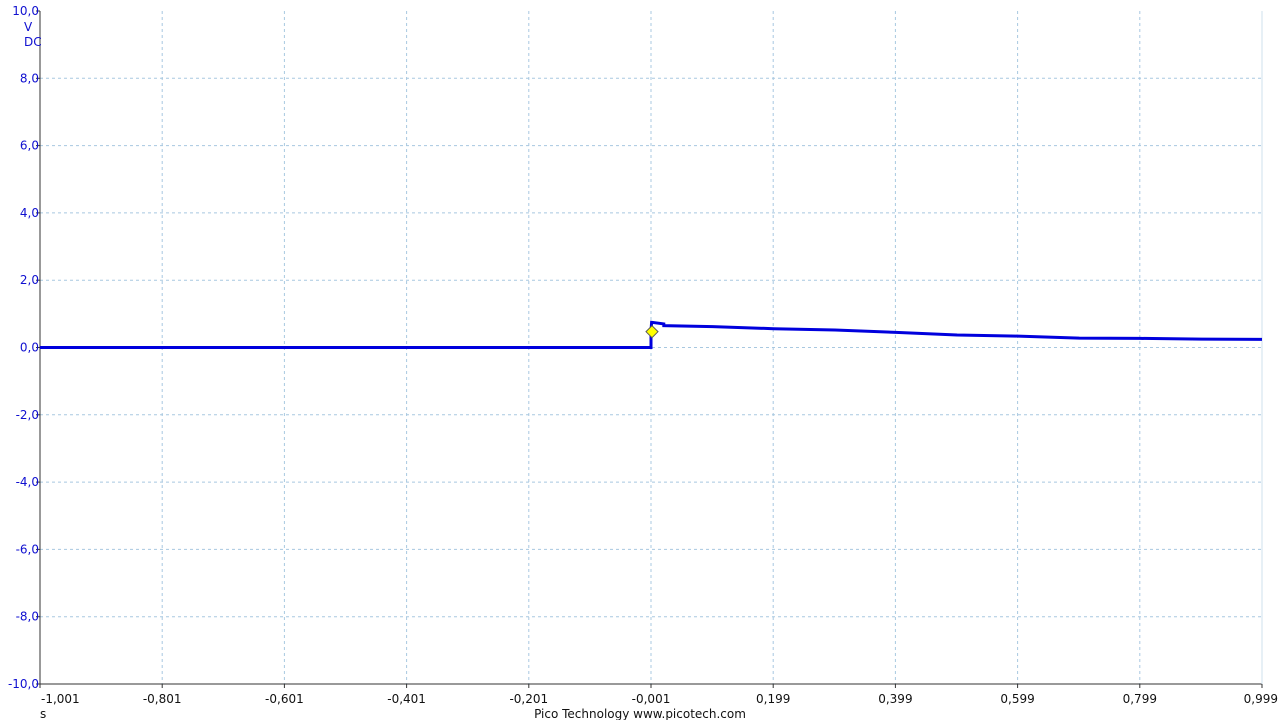 The height and width of the screenshot is (720, 1280). I want to click on x-tick-label: 0,199, so click(773, 699).